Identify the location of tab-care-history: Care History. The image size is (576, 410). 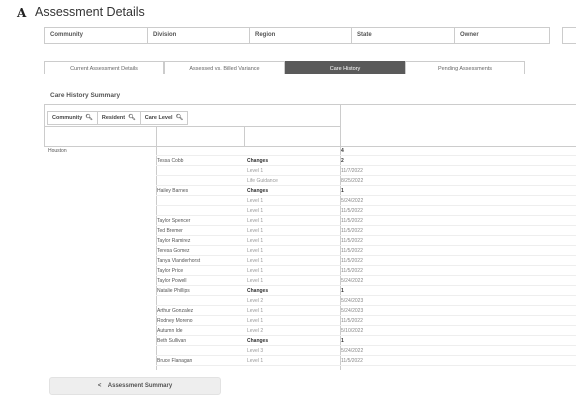
(345, 67).